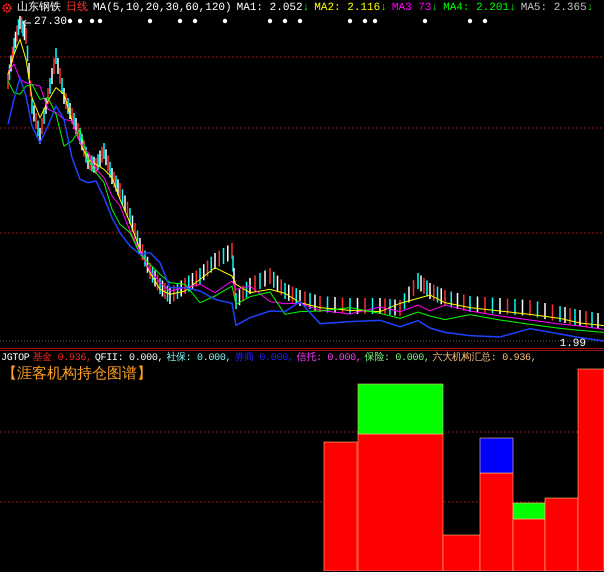  What do you see at coordinates (162, 8) in the screenshot?
I see `ma-params: MA(5,10,20,30,60,120)` at bounding box center [162, 8].